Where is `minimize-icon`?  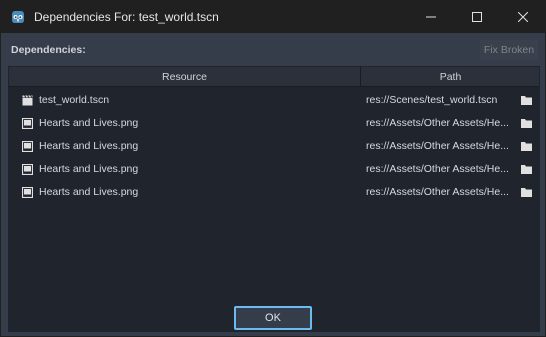 minimize-icon is located at coordinates (431, 16).